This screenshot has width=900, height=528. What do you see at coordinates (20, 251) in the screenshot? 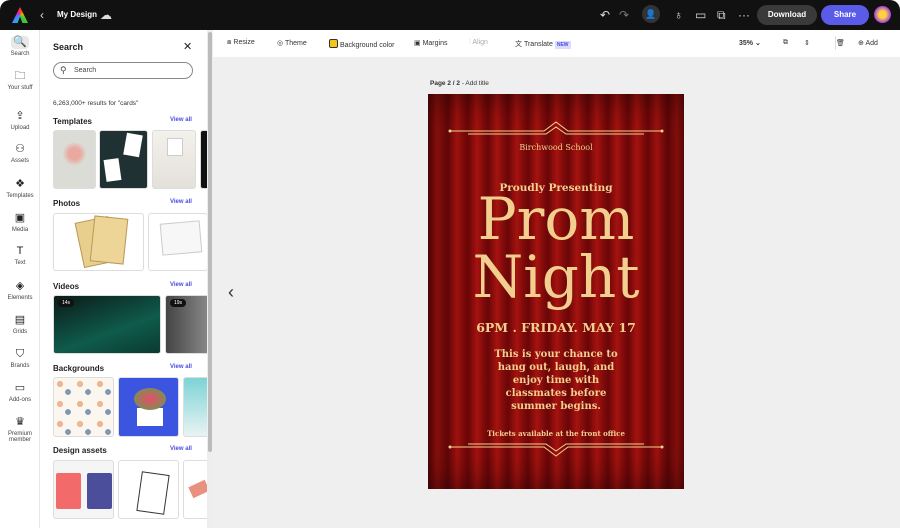
I see `text-icon: T` at bounding box center [20, 251].